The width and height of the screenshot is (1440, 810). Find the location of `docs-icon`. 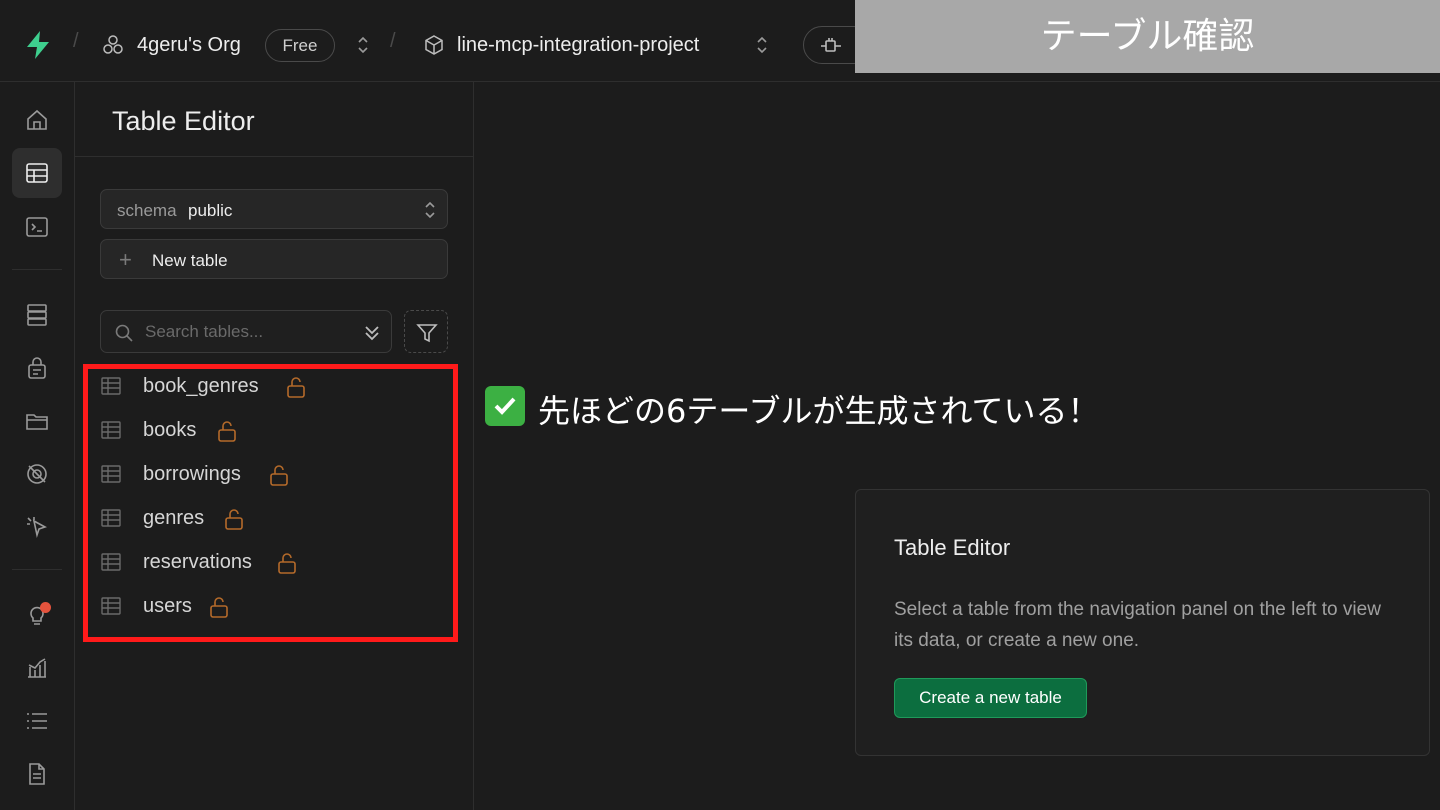

docs-icon is located at coordinates (37, 774).